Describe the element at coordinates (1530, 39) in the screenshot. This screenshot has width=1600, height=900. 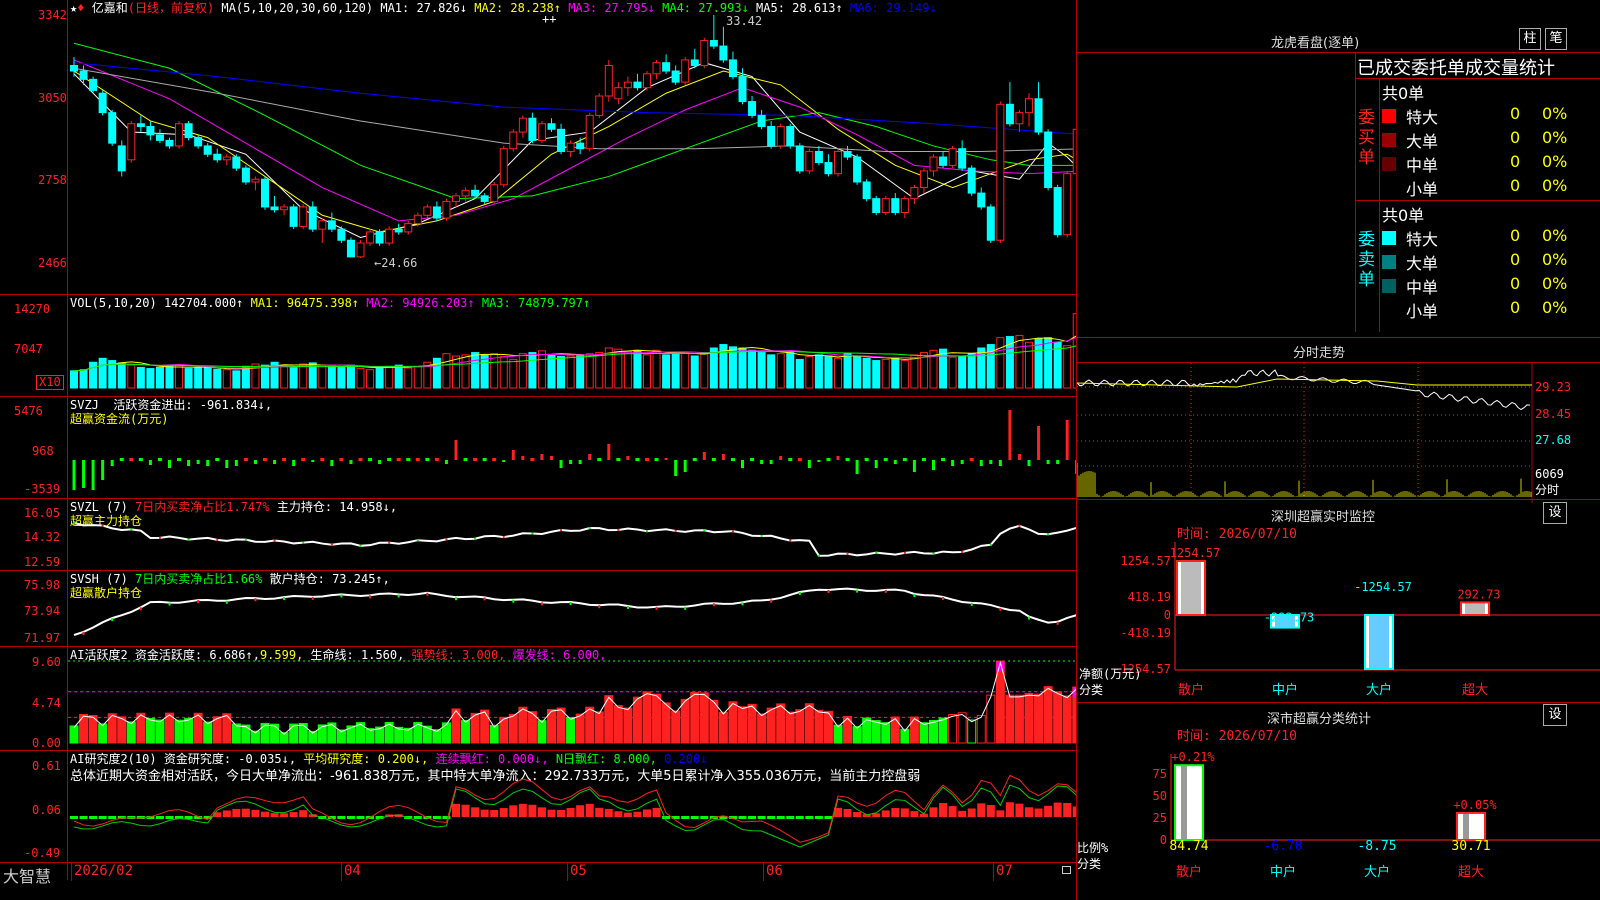
I see `column-view-button: 柱` at that location.